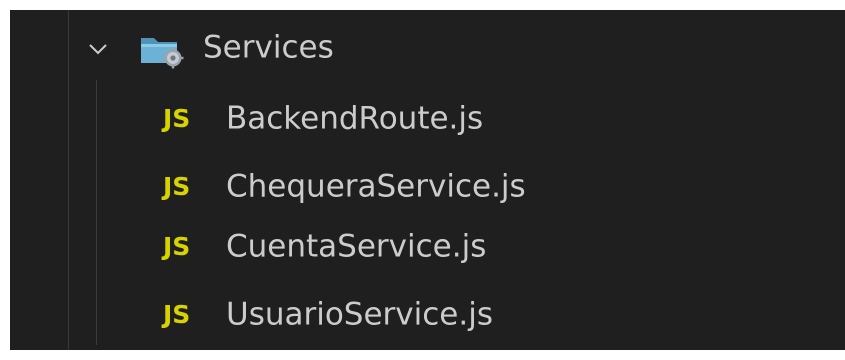 This screenshot has width=845, height=360. Describe the element at coordinates (376, 186) in the screenshot. I see `file-label: ChequeraService.js` at that location.